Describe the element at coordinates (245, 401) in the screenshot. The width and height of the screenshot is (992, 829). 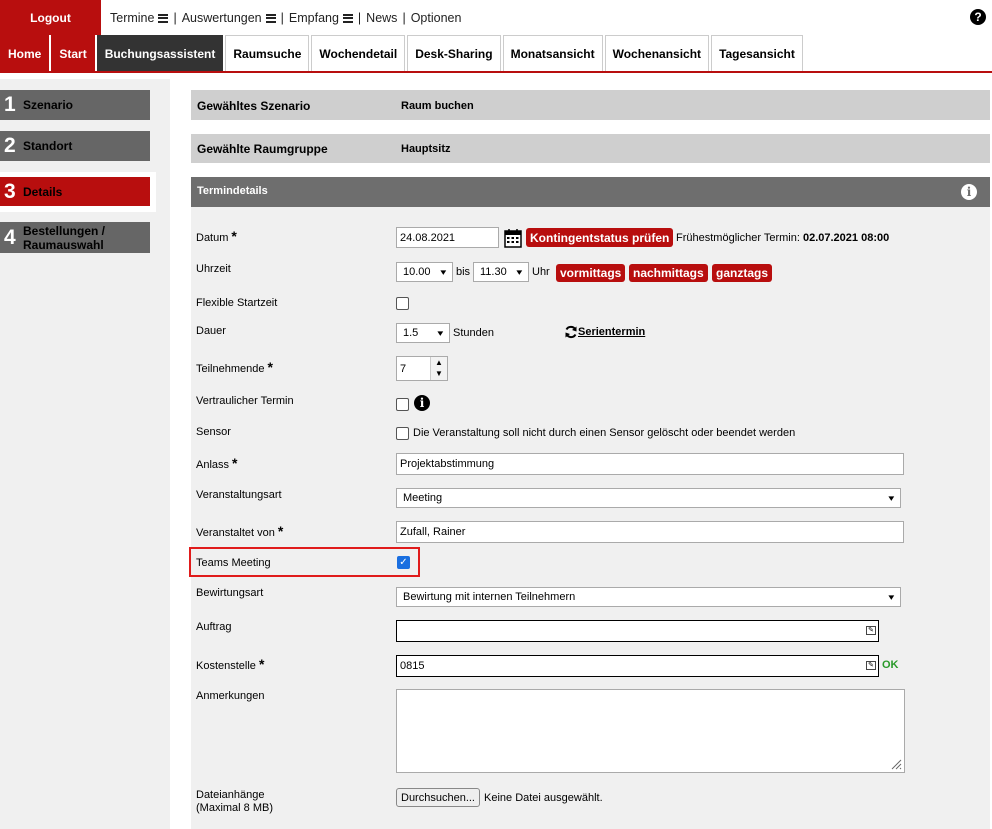
I see `vertraulich-label: Vertraulicher Termin` at that location.